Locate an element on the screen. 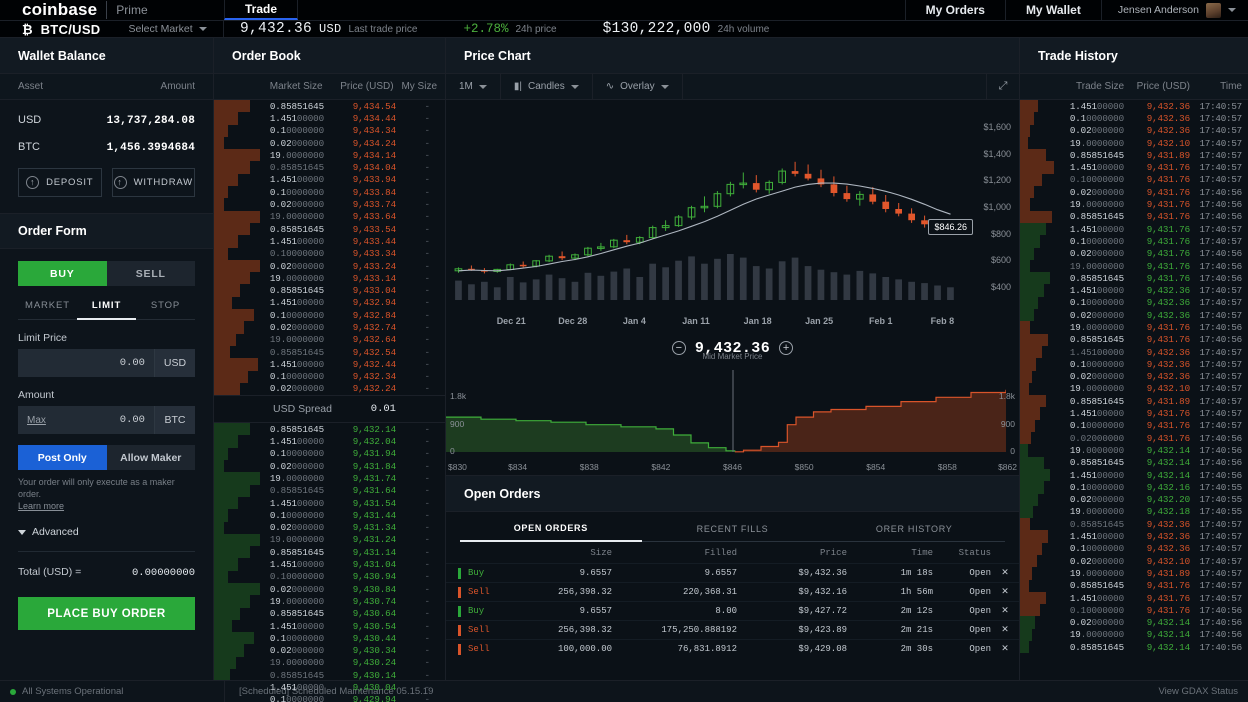 The height and width of the screenshot is (702, 1248). order-book-row: 0.10000000 9,432.84 - is located at coordinates (329, 315).